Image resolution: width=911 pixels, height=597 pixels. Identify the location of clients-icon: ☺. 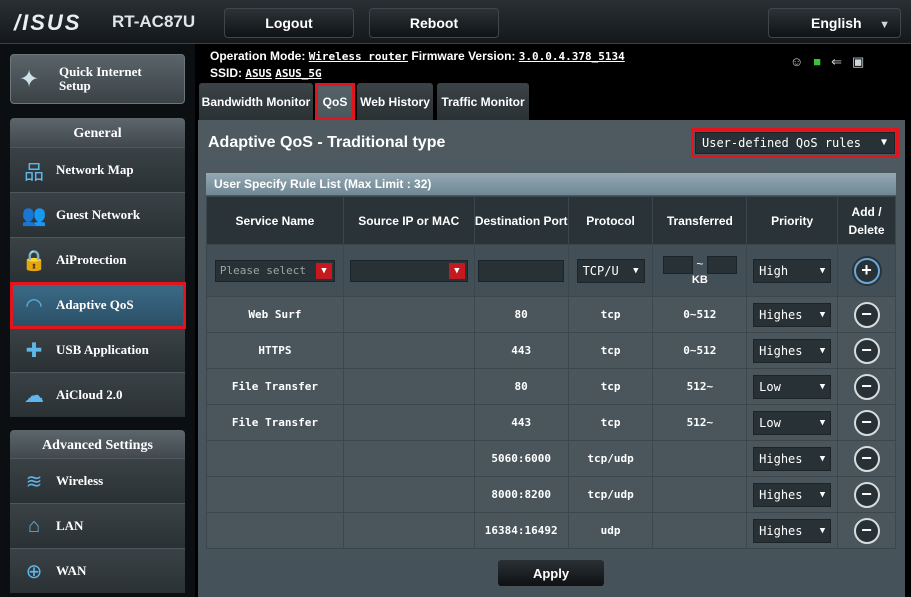
(801, 61).